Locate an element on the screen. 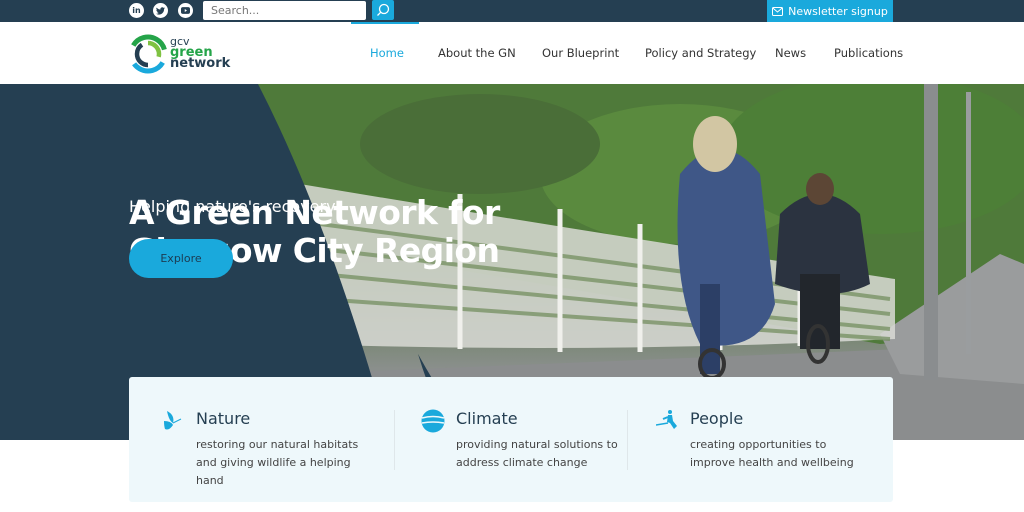 The width and height of the screenshot is (1024, 512). twitter-icon is located at coordinates (160, 10).